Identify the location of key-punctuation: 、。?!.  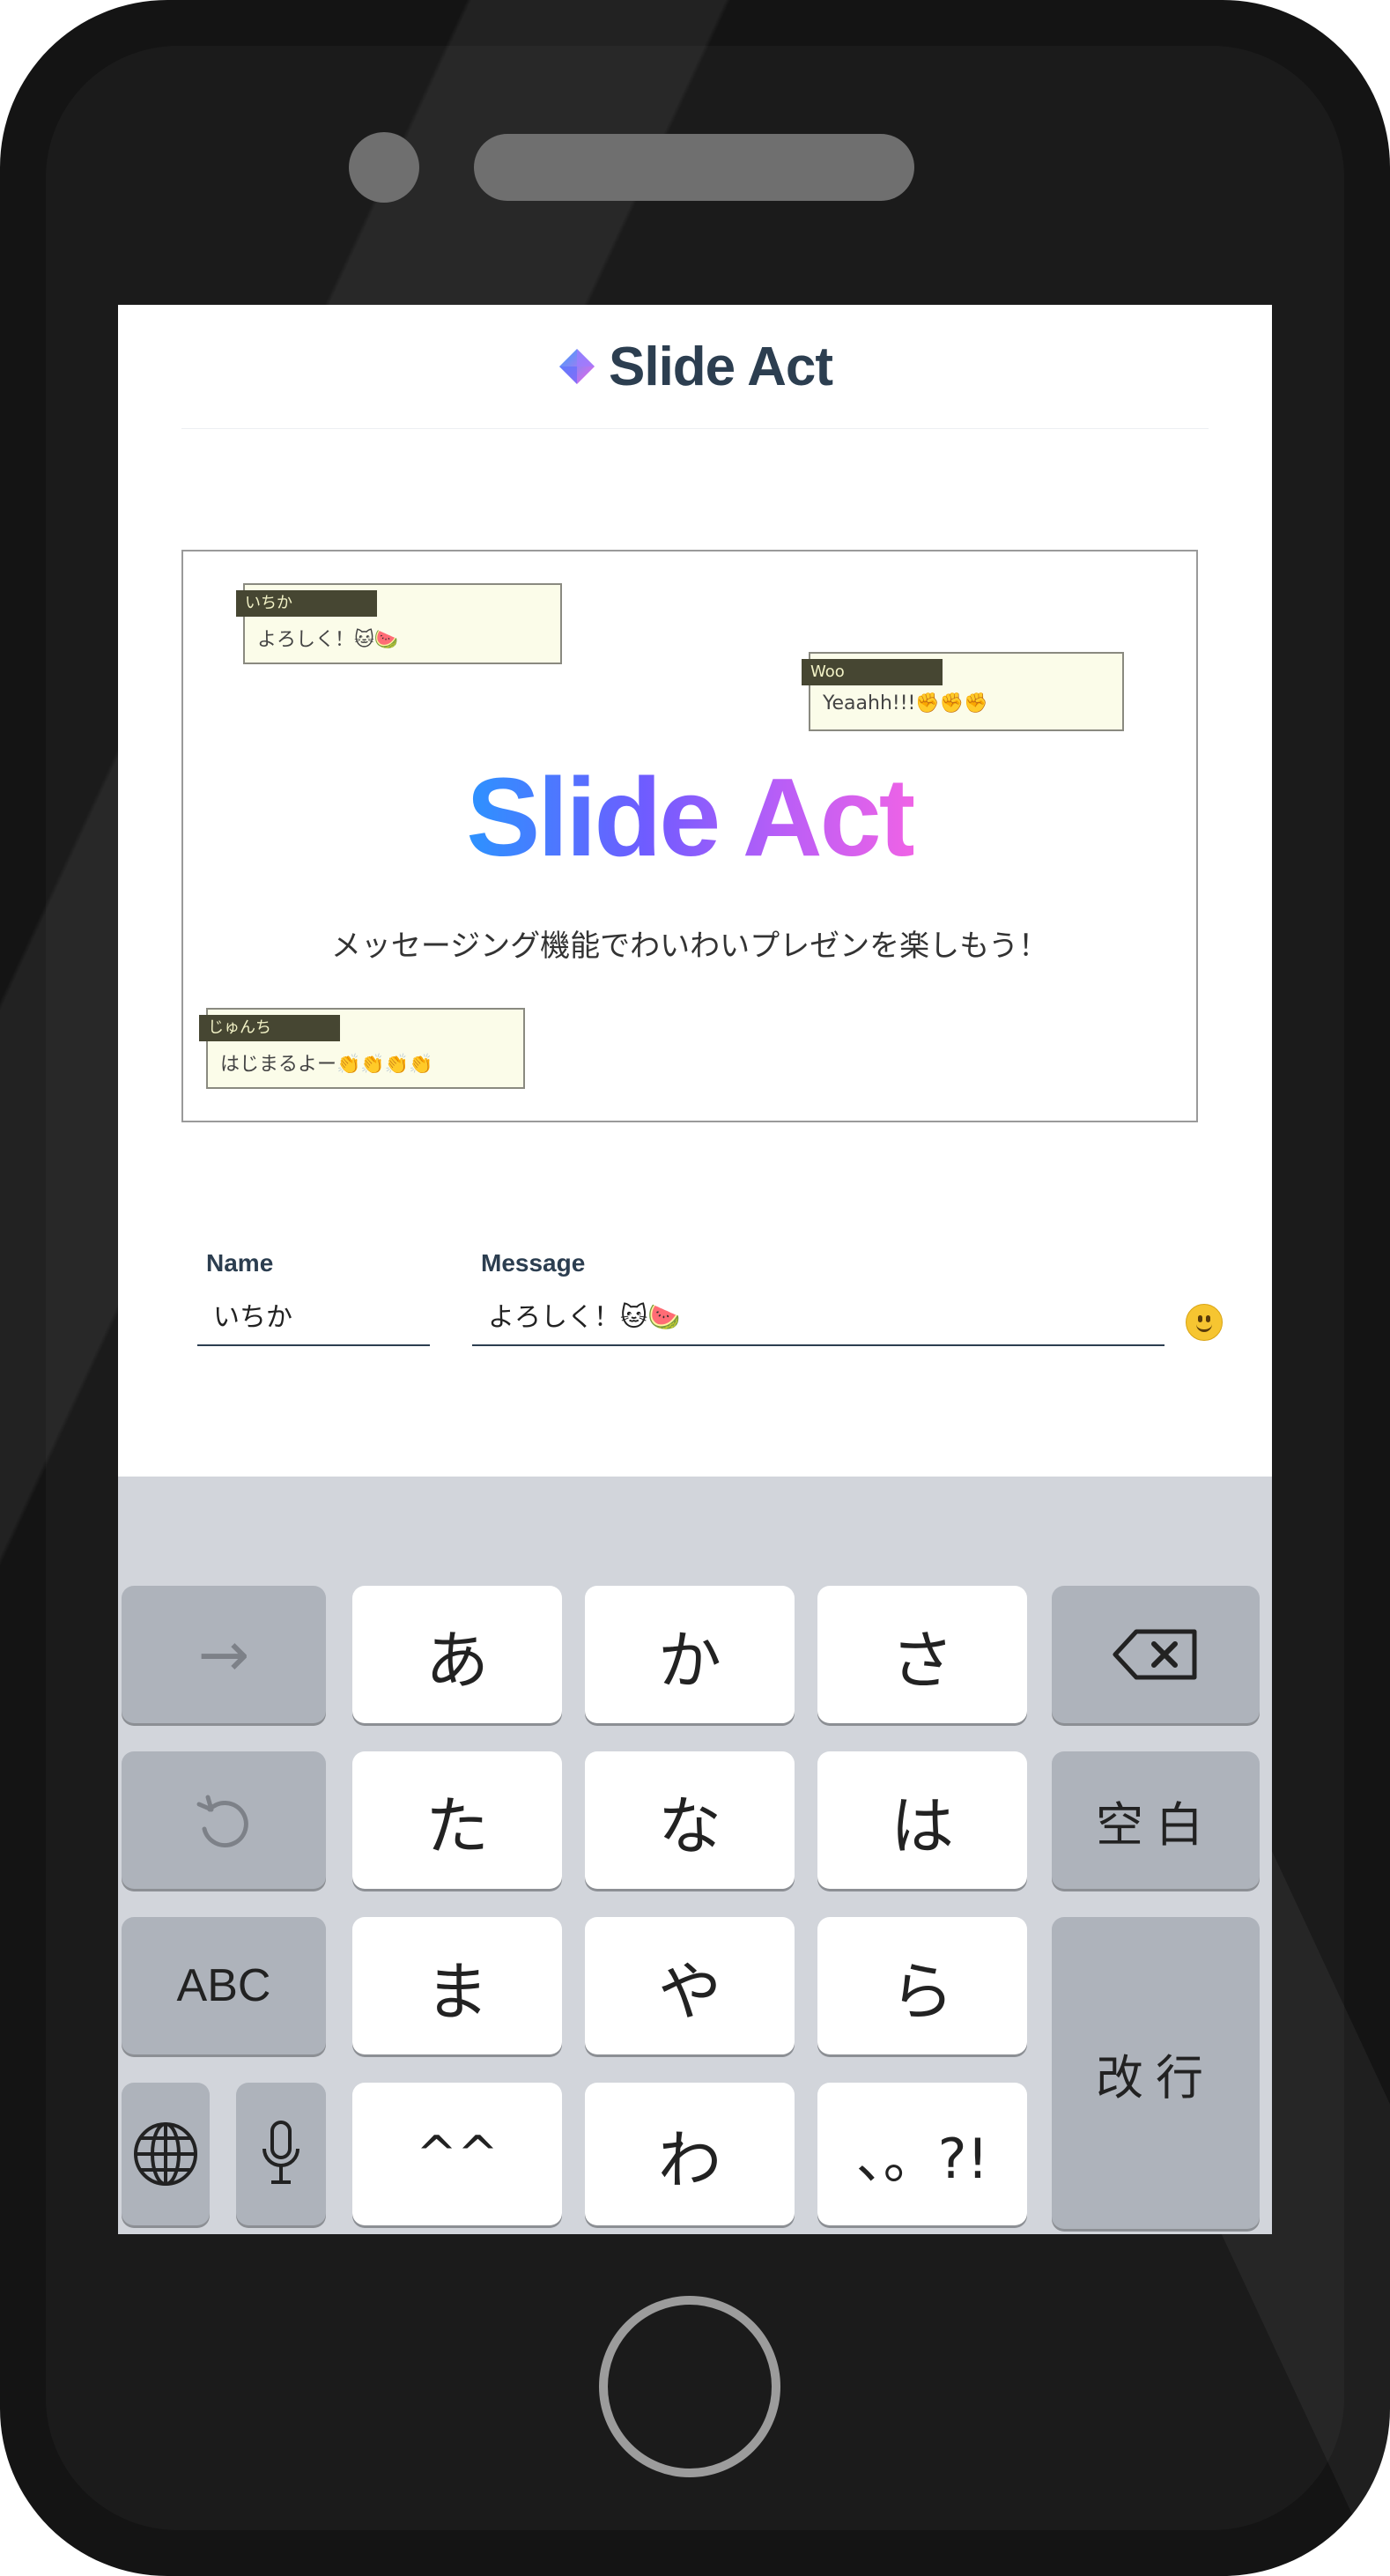
(922, 2154).